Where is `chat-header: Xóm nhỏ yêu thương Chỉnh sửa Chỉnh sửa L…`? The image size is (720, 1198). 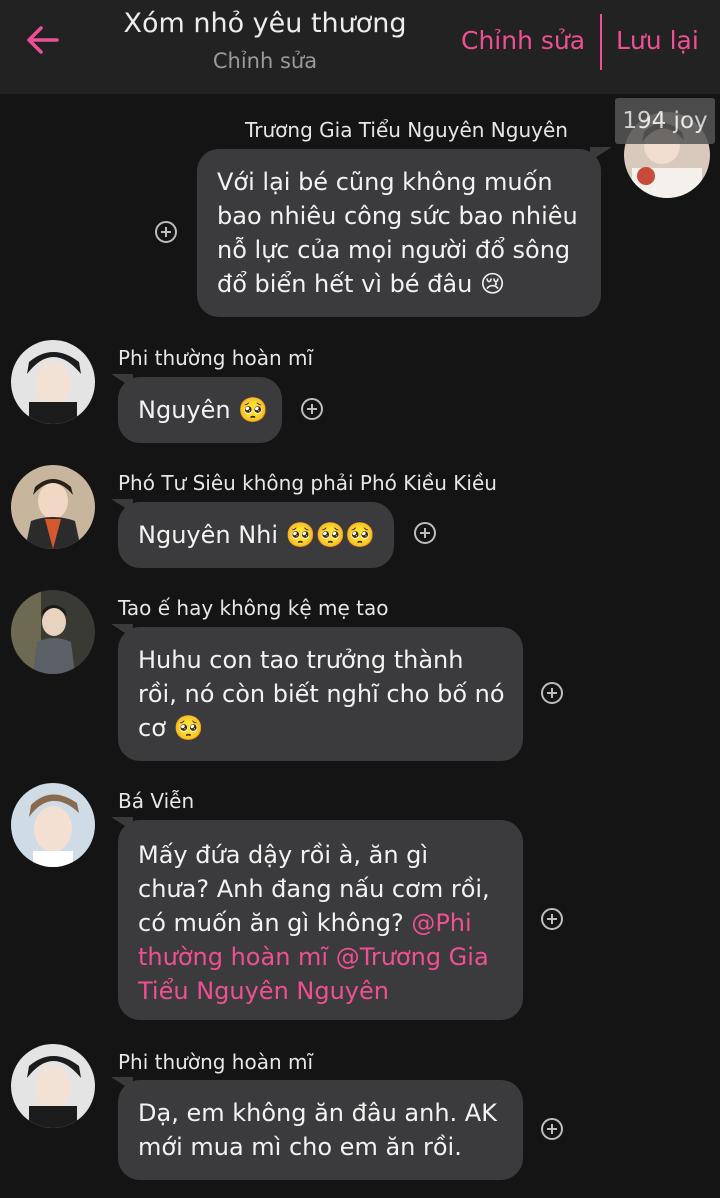 chat-header: Xóm nhỏ yêu thương Chỉnh sửa Chỉnh sửa L… is located at coordinates (360, 47).